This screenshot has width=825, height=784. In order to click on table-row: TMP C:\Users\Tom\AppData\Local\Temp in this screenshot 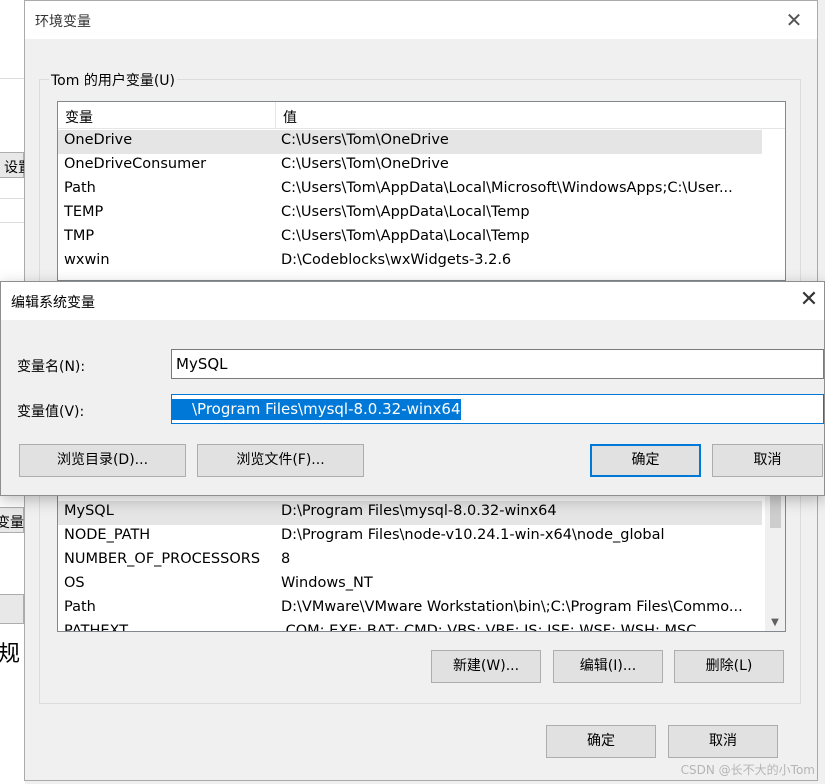, I will do `click(410, 238)`.